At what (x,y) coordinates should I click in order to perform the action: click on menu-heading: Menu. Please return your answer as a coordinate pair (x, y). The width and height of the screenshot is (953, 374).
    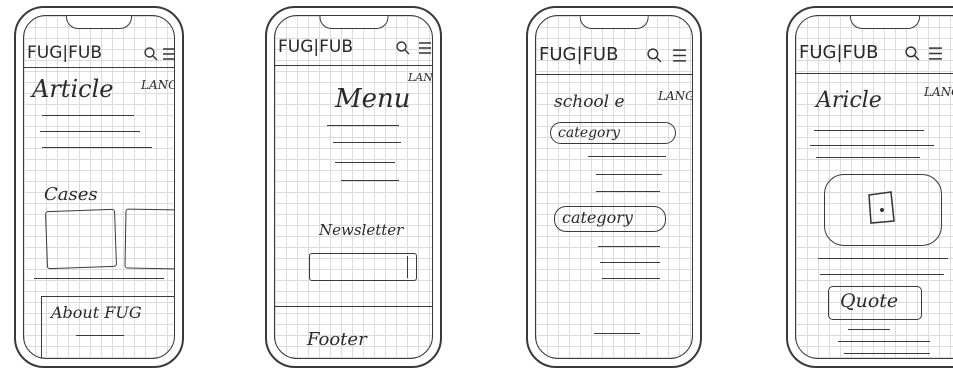
    Looking at the image, I should click on (373, 99).